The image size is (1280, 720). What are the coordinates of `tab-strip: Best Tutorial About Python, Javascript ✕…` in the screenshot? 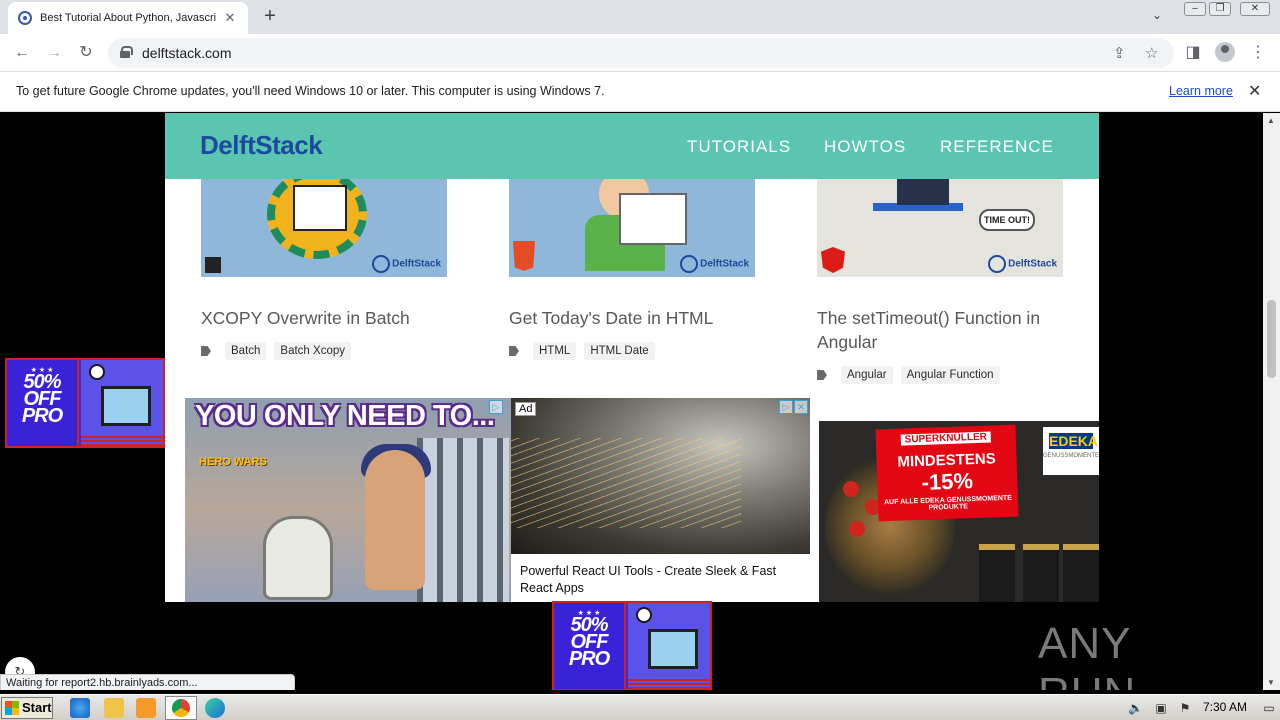 It's located at (640, 17).